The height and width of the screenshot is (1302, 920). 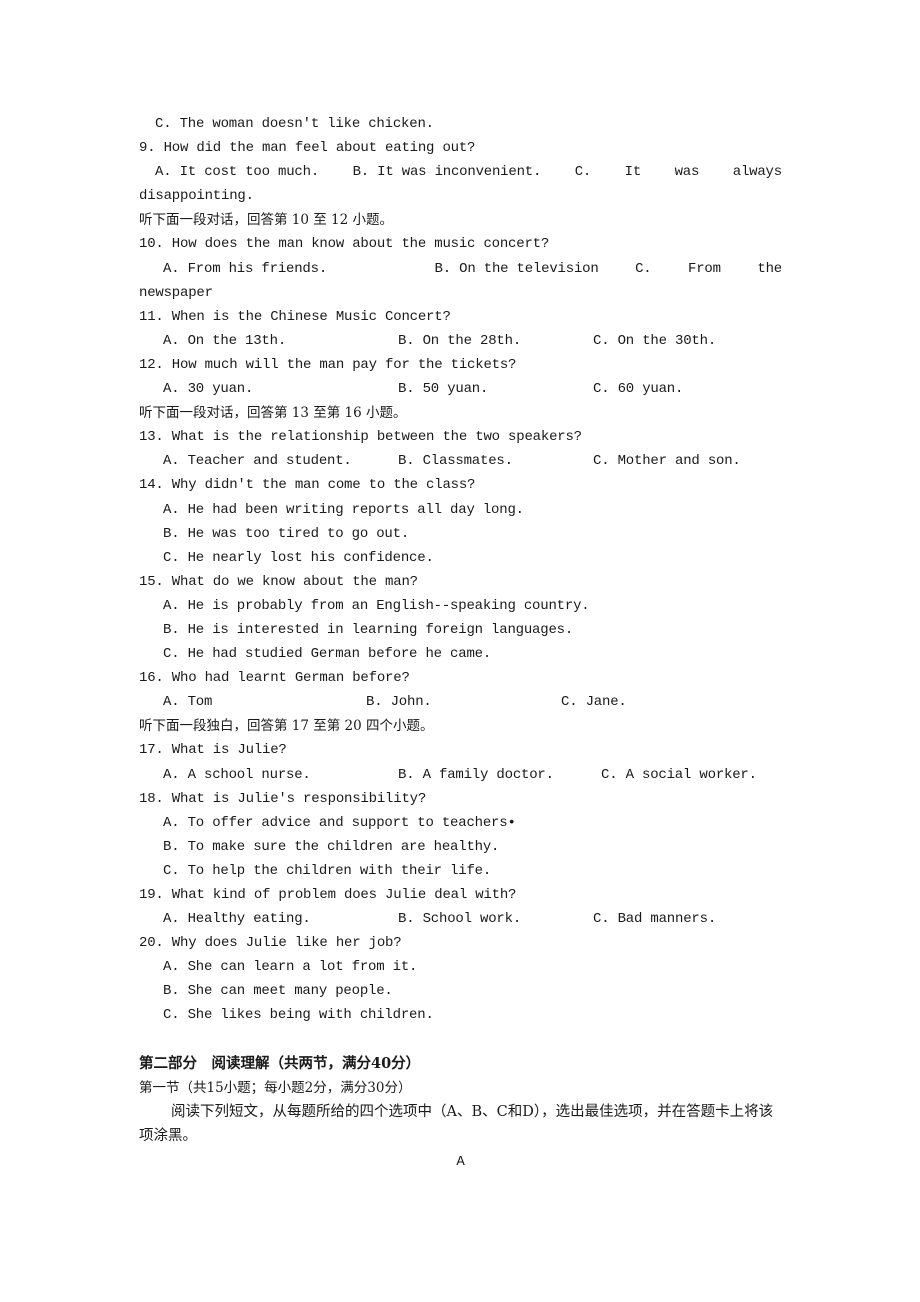 What do you see at coordinates (286, 726) in the screenshot?
I see `instruction-17-20: 听下面一段独白，回答第 17 至第 20 四个小题。` at bounding box center [286, 726].